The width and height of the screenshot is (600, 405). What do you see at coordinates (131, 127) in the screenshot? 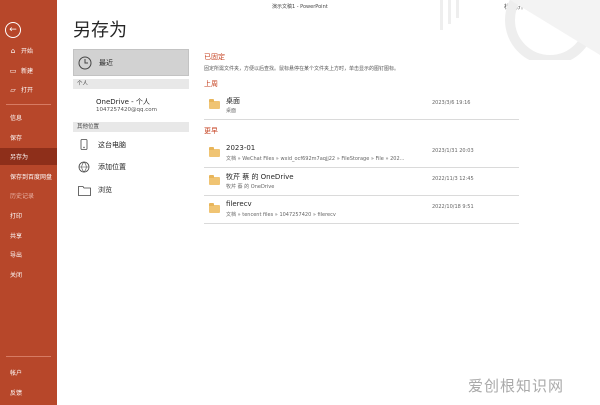
I see `section-header-other: 其他位置` at bounding box center [131, 127].